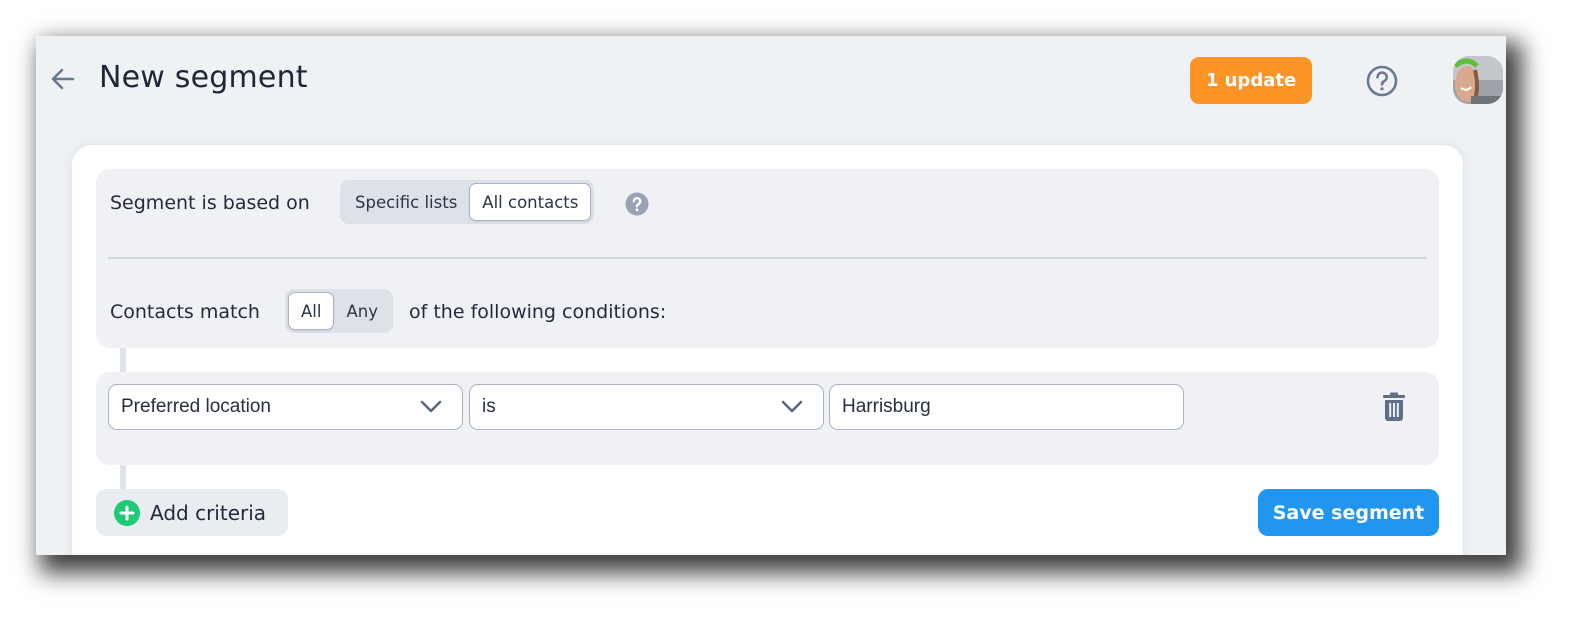 This screenshot has width=1590, height=627. What do you see at coordinates (127, 512) in the screenshot?
I see `plus-circle-icon` at bounding box center [127, 512].